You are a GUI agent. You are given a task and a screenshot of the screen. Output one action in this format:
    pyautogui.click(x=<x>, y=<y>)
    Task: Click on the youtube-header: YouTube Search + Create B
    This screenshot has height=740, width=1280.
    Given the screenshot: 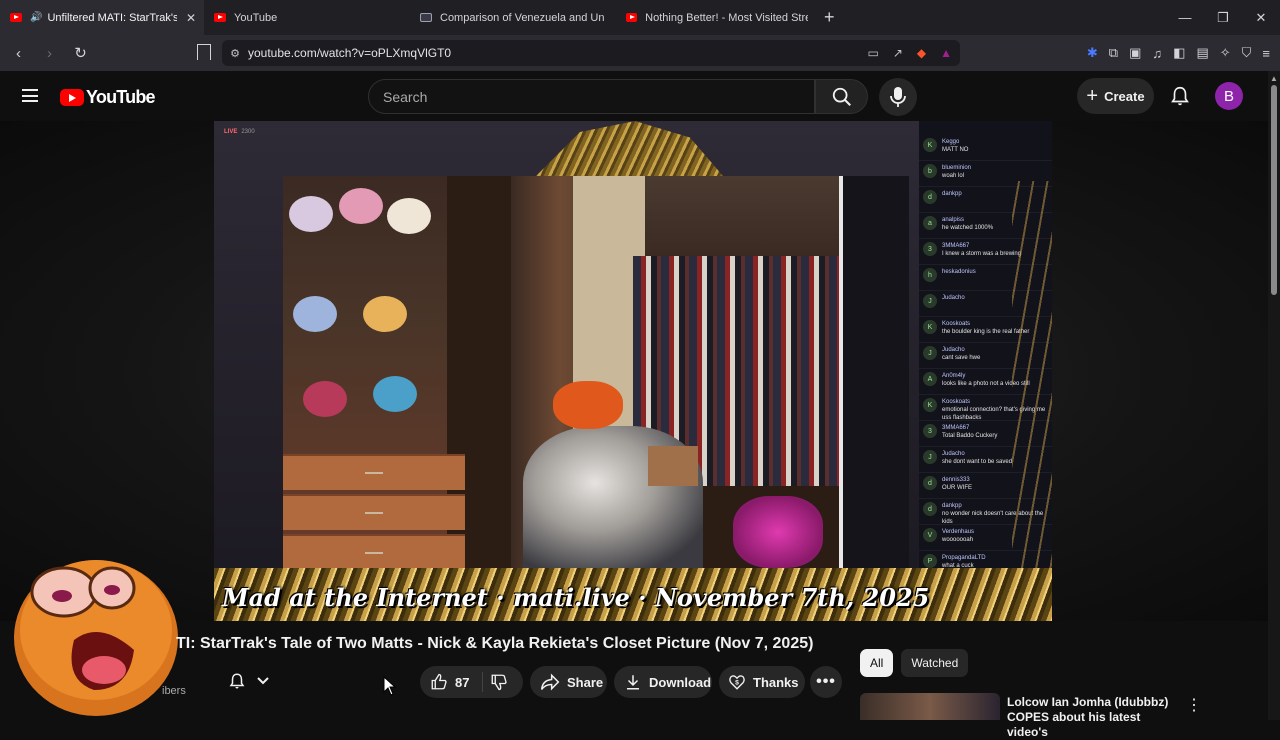 What is the action you would take?
    pyautogui.click(x=634, y=96)
    